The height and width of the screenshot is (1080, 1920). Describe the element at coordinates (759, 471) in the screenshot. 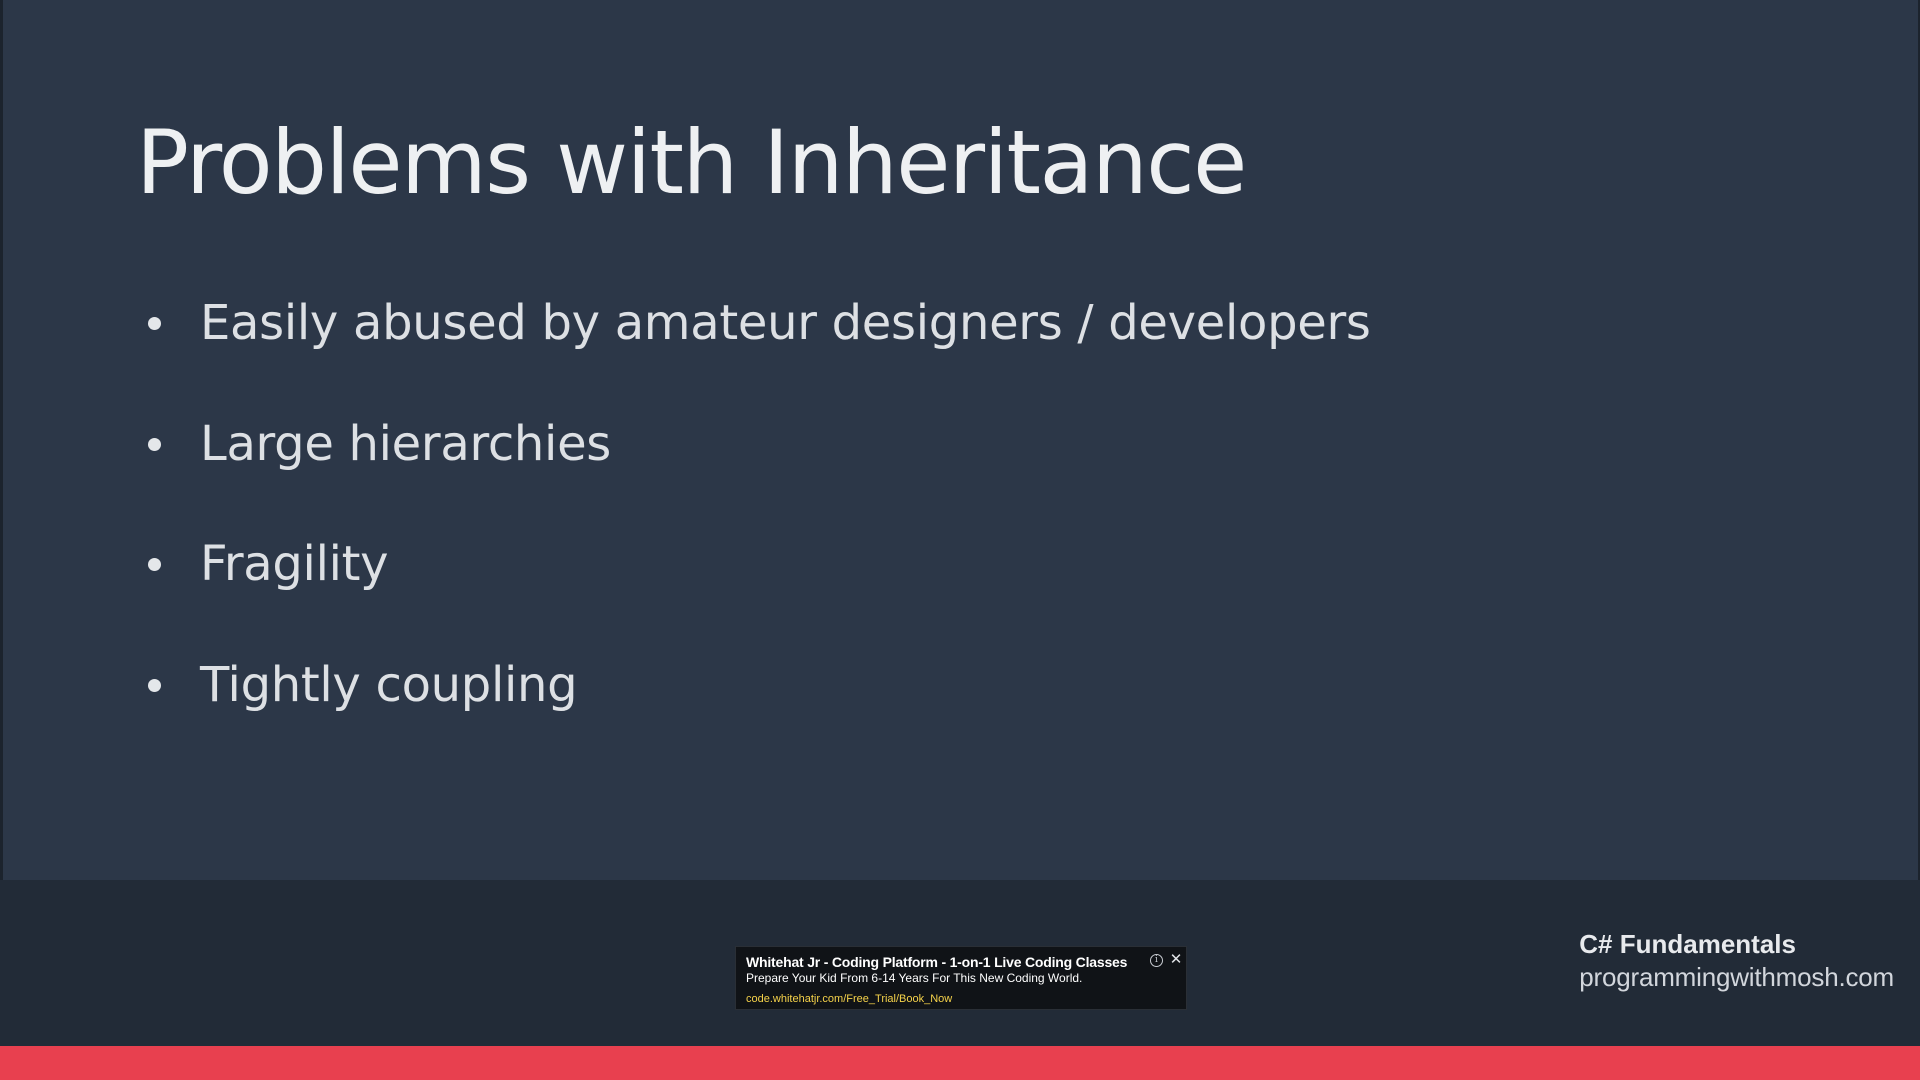

I see `bullet-item: Large hierarchies` at that location.